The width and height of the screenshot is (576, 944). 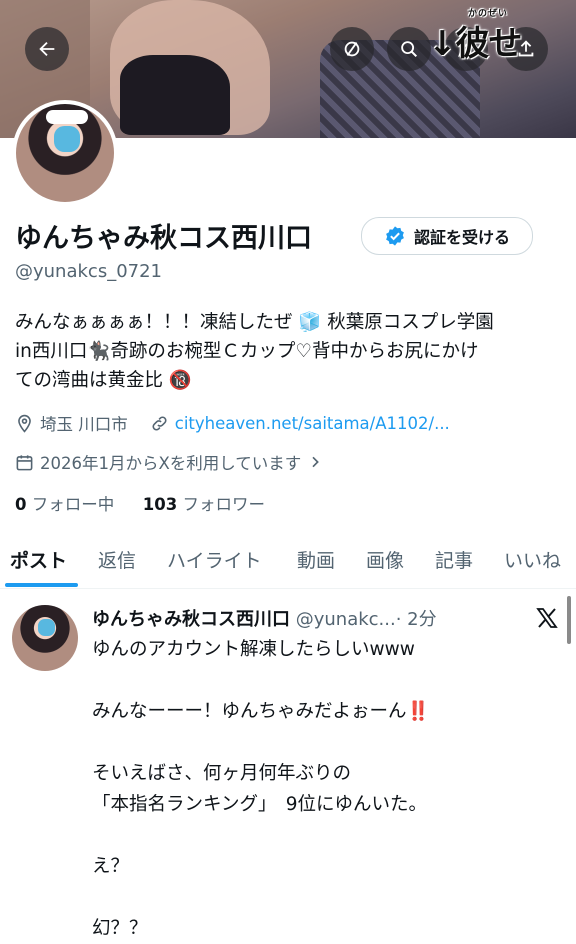 I want to click on arrow-left-icon, so click(x=47, y=49).